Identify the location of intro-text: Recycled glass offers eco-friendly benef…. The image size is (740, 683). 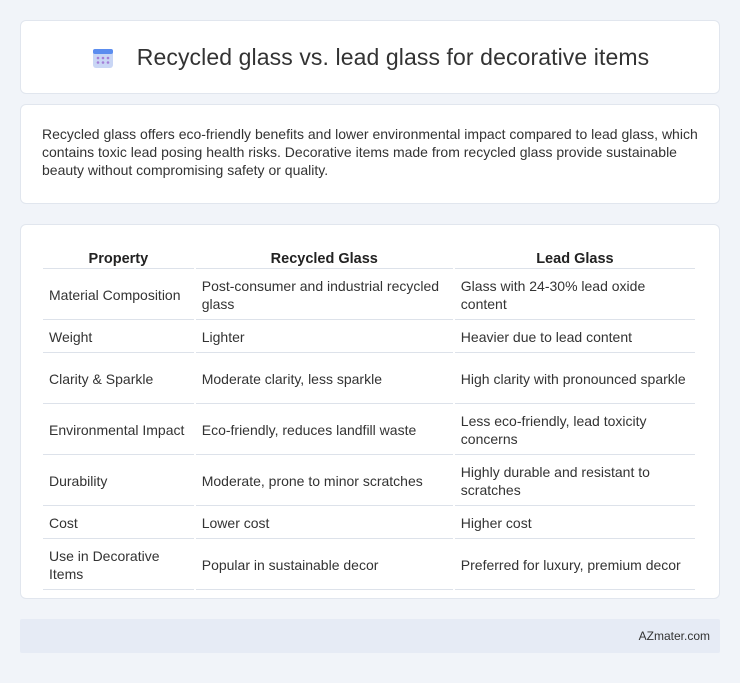
(370, 152).